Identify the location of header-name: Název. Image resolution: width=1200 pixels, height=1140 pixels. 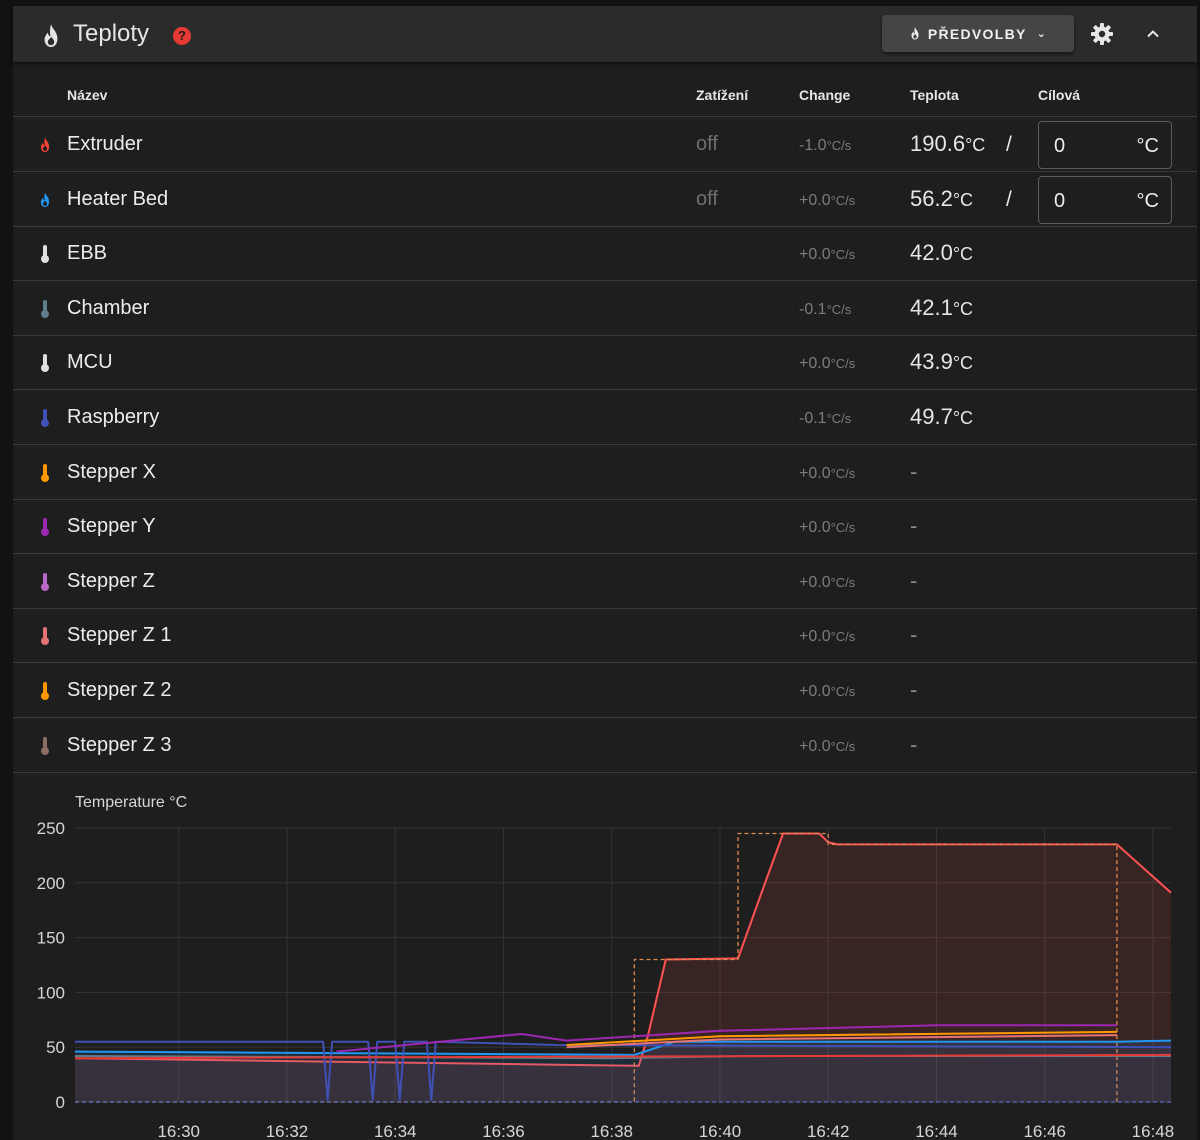
(87, 95).